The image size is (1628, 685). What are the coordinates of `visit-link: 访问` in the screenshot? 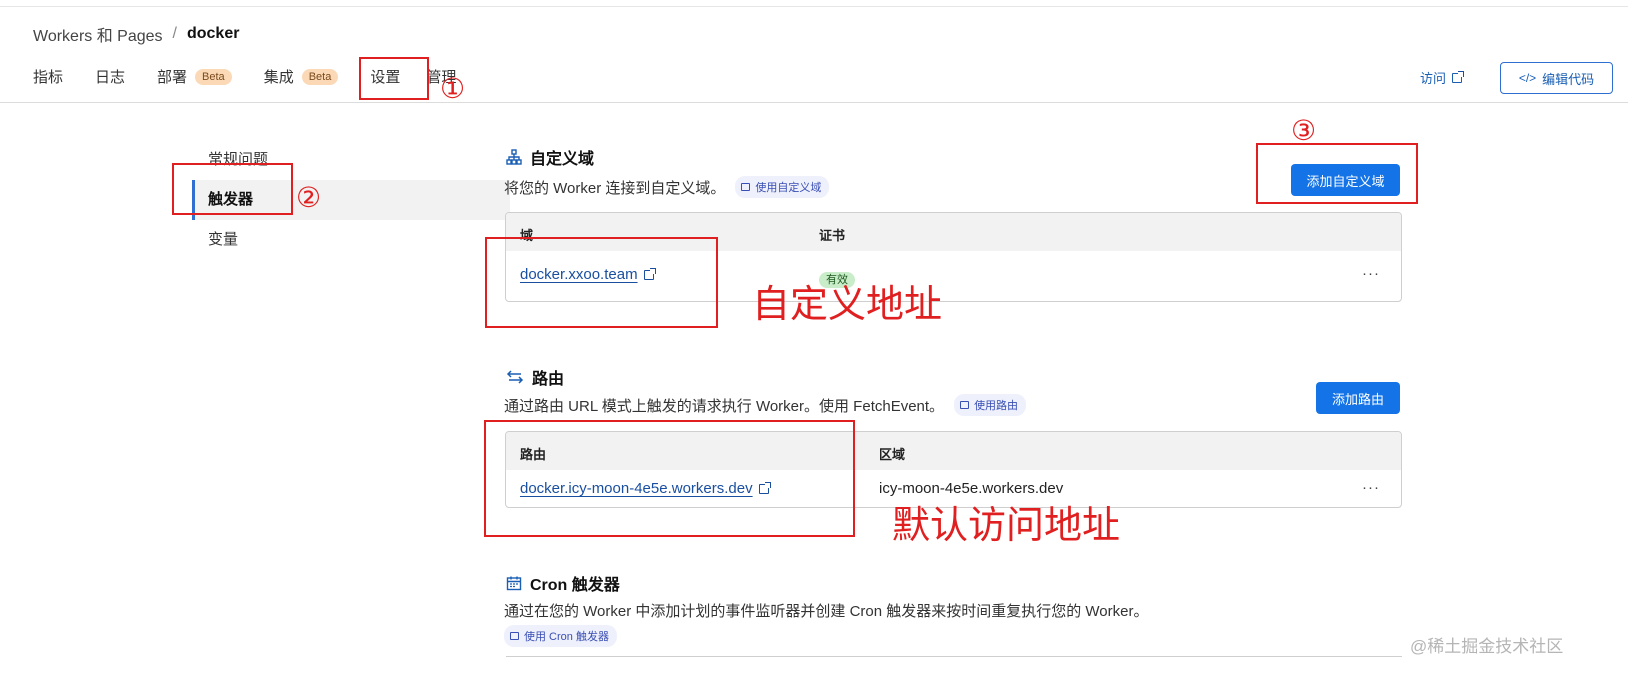 It's located at (1442, 77).